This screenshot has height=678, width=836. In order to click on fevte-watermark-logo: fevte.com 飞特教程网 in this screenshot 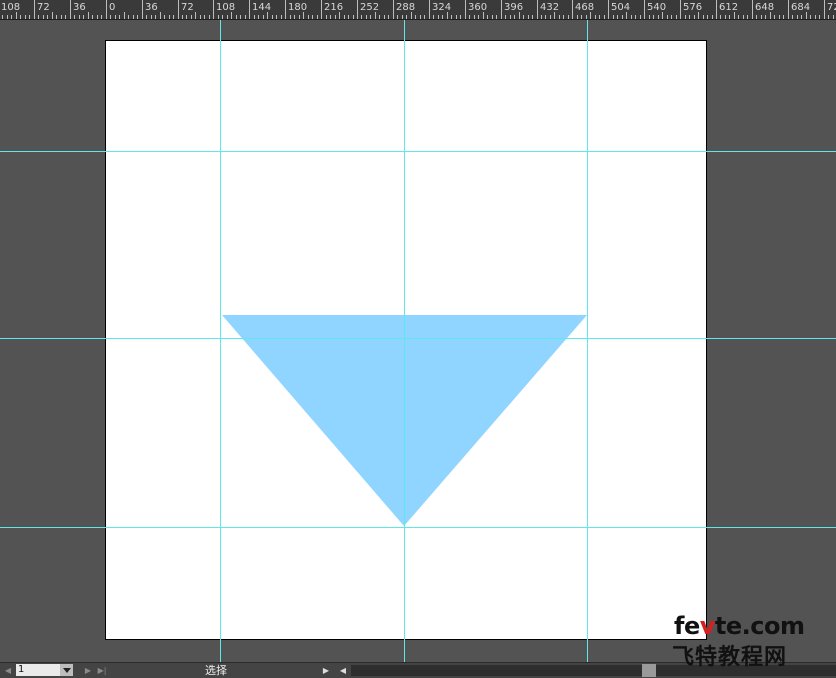, I will do `click(752, 641)`.